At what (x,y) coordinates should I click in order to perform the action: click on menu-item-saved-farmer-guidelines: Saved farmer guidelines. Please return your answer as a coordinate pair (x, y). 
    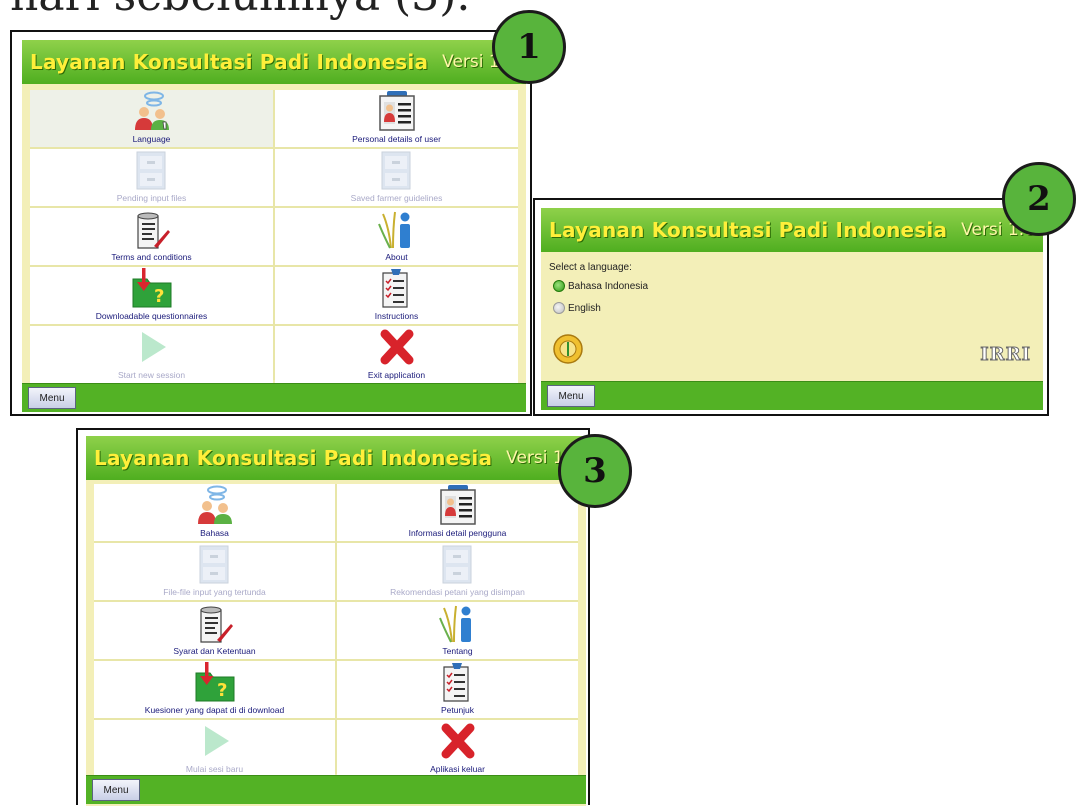
    Looking at the image, I should click on (396, 177).